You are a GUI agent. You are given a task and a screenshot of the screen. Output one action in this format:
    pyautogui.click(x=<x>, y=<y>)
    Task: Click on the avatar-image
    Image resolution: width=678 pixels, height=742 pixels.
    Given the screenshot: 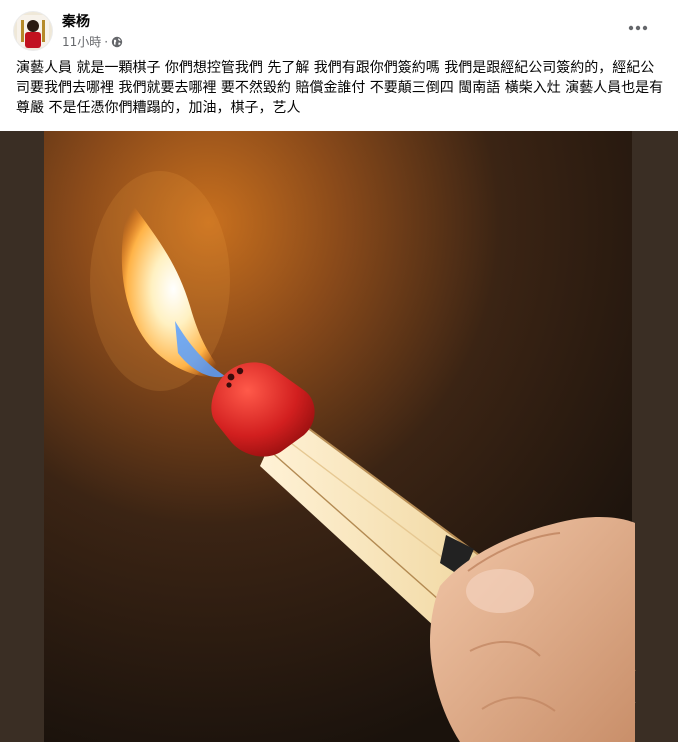 What is the action you would take?
    pyautogui.click(x=33, y=31)
    